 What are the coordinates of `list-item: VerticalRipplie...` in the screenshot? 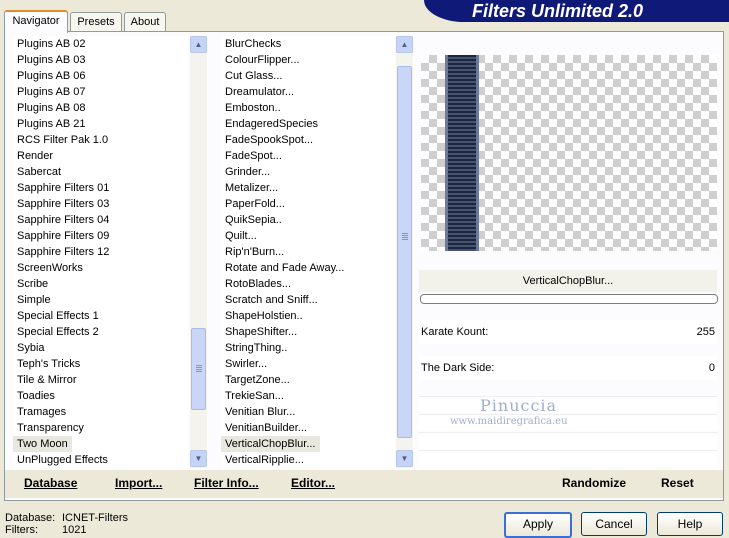 It's located at (308, 460).